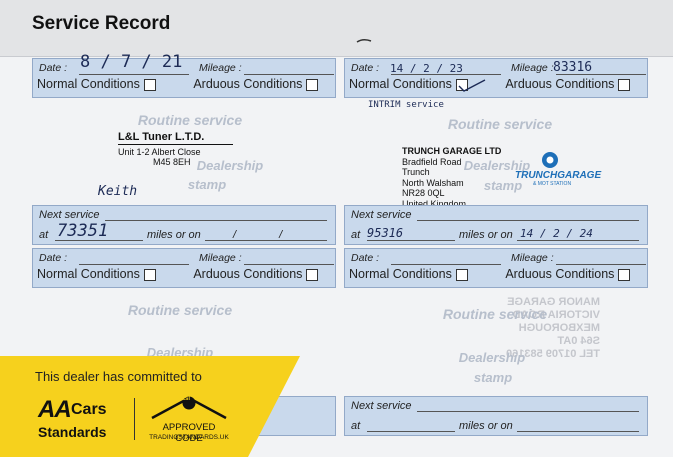  What do you see at coordinates (83, 231) in the screenshot?
I see `entry-1-next-at: 73351` at bounding box center [83, 231].